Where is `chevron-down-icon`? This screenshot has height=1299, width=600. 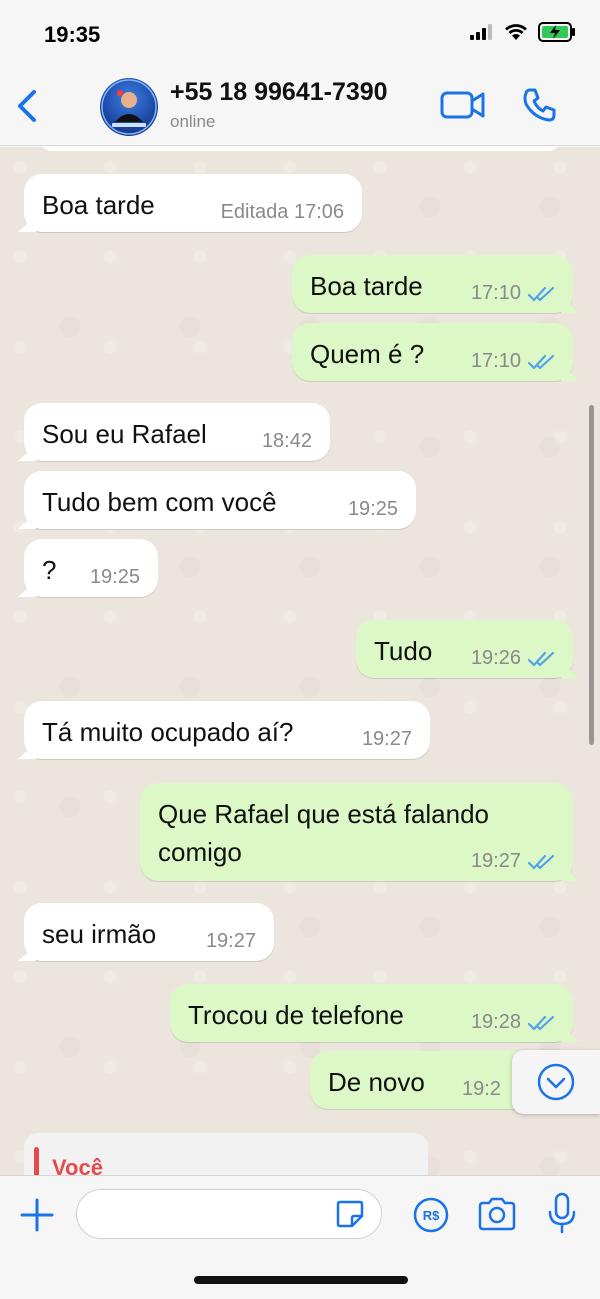
chevron-down-icon is located at coordinates (556, 1082).